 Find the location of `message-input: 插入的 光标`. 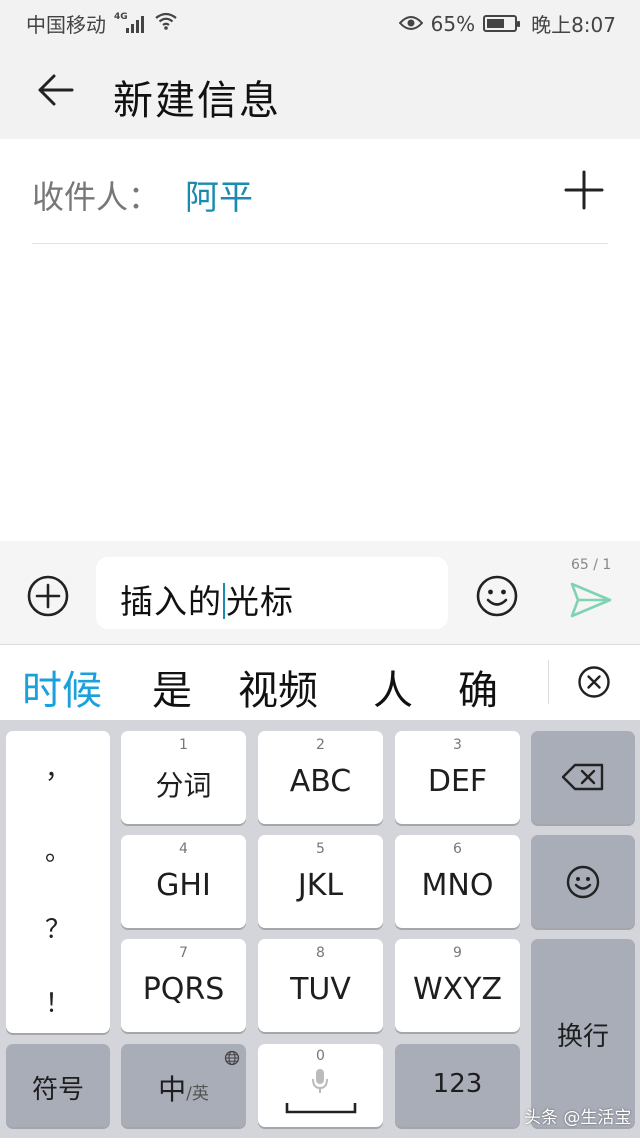

message-input: 插入的 光标 is located at coordinates (272, 593).